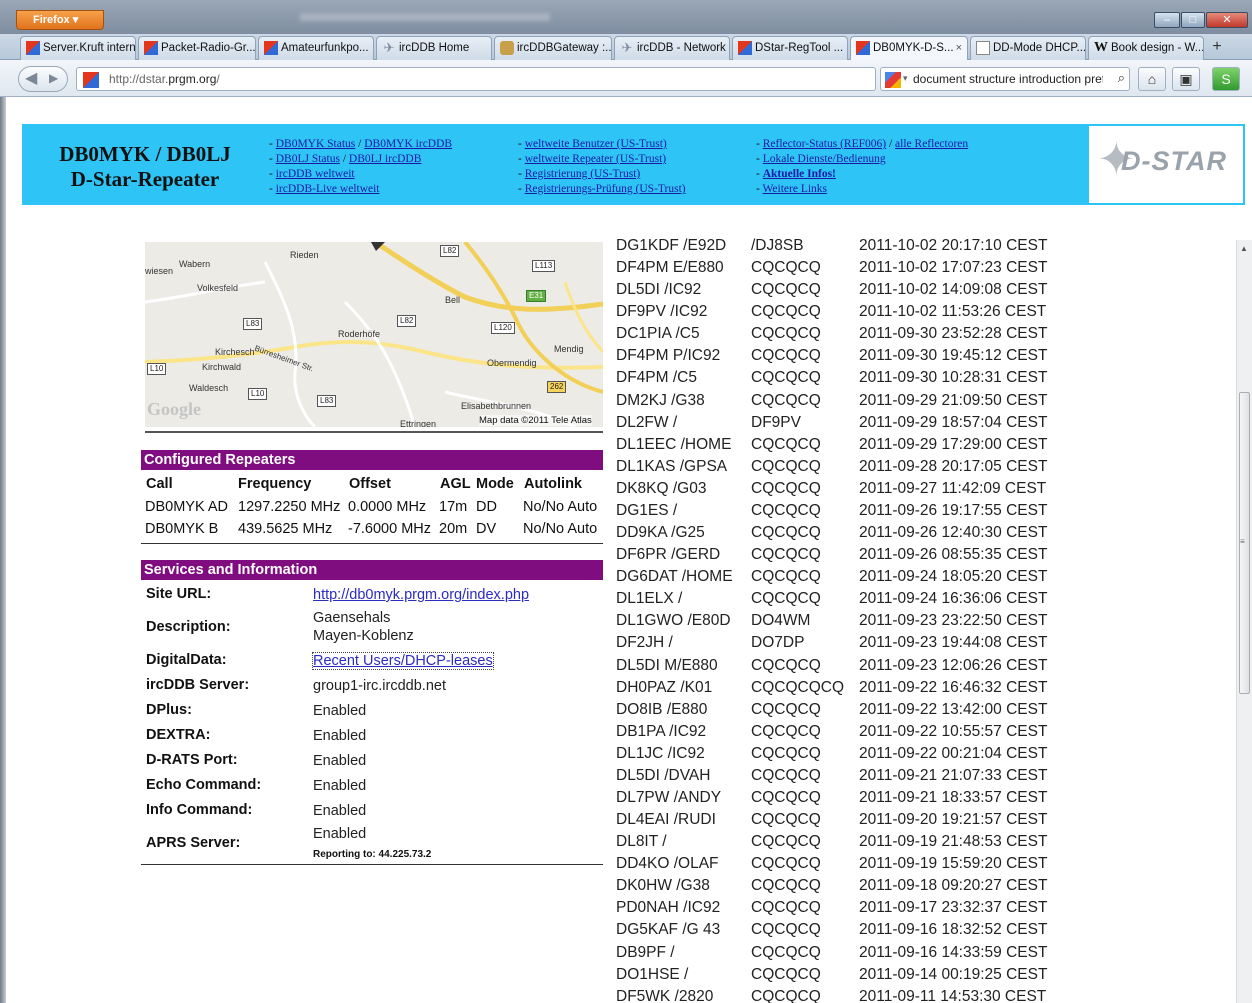 The height and width of the screenshot is (1003, 1252). I want to click on aprs-value: Enabled, so click(340, 834).